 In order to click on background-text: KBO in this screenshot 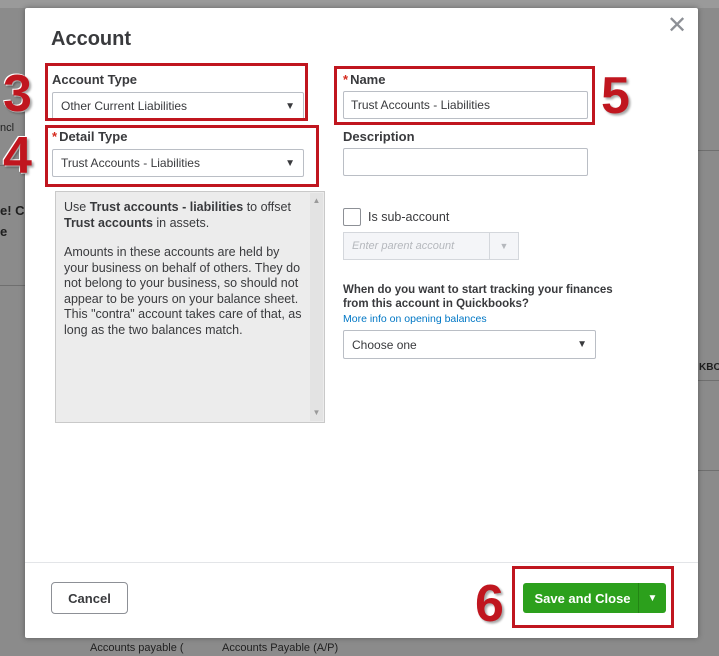, I will do `click(709, 367)`.